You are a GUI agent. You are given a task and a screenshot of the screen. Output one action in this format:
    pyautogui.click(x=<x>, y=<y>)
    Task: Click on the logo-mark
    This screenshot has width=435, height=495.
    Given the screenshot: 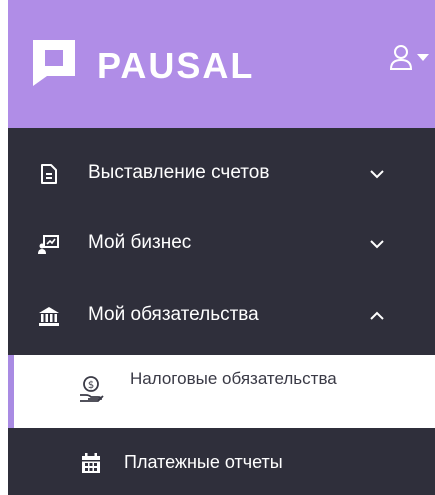 What is the action you would take?
    pyautogui.click(x=54, y=63)
    